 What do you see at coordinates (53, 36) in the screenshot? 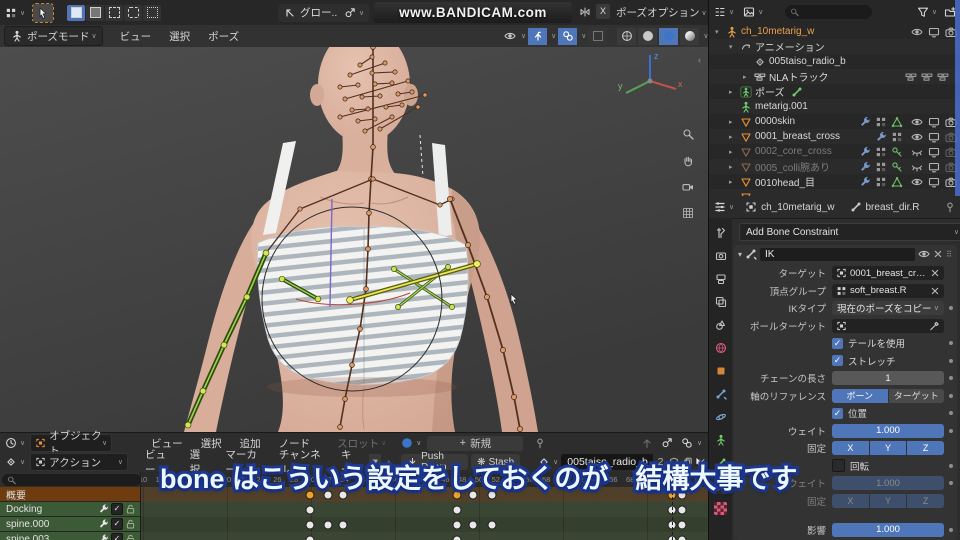
I see `mode-dropdown: ポーズモード ∨` at bounding box center [53, 36].